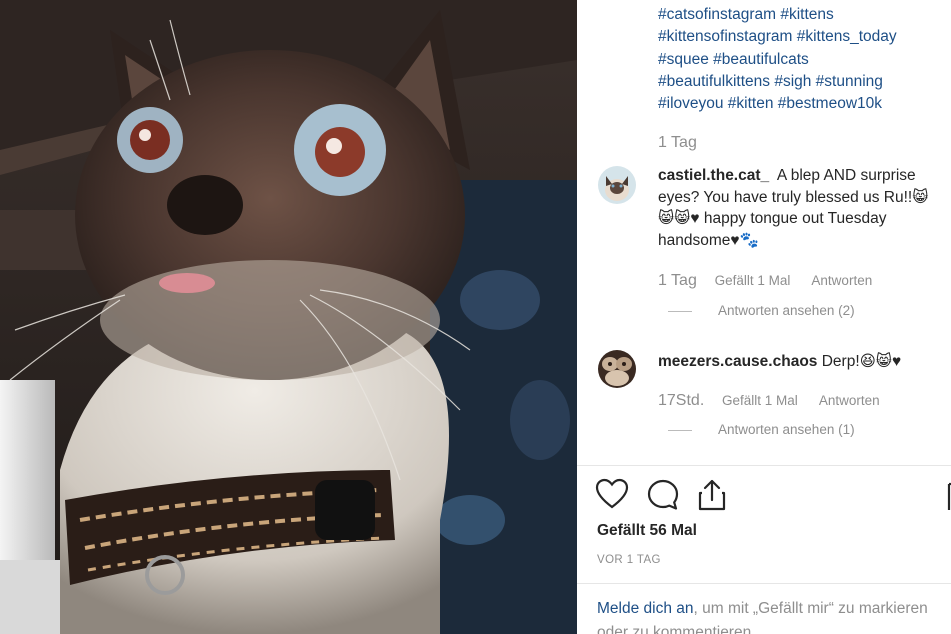 The image size is (951, 634). What do you see at coordinates (846, 175) in the screenshot?
I see `comment-body: A blep AND surprise` at bounding box center [846, 175].